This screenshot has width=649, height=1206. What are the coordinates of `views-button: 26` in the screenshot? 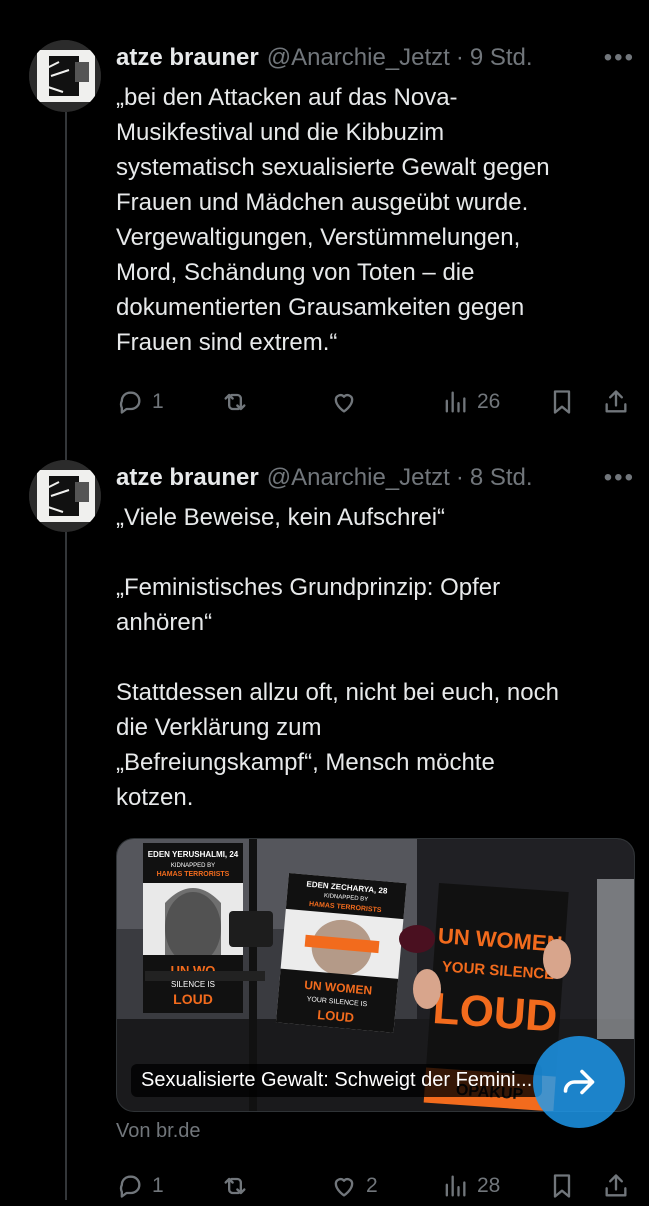 It's located at (470, 402).